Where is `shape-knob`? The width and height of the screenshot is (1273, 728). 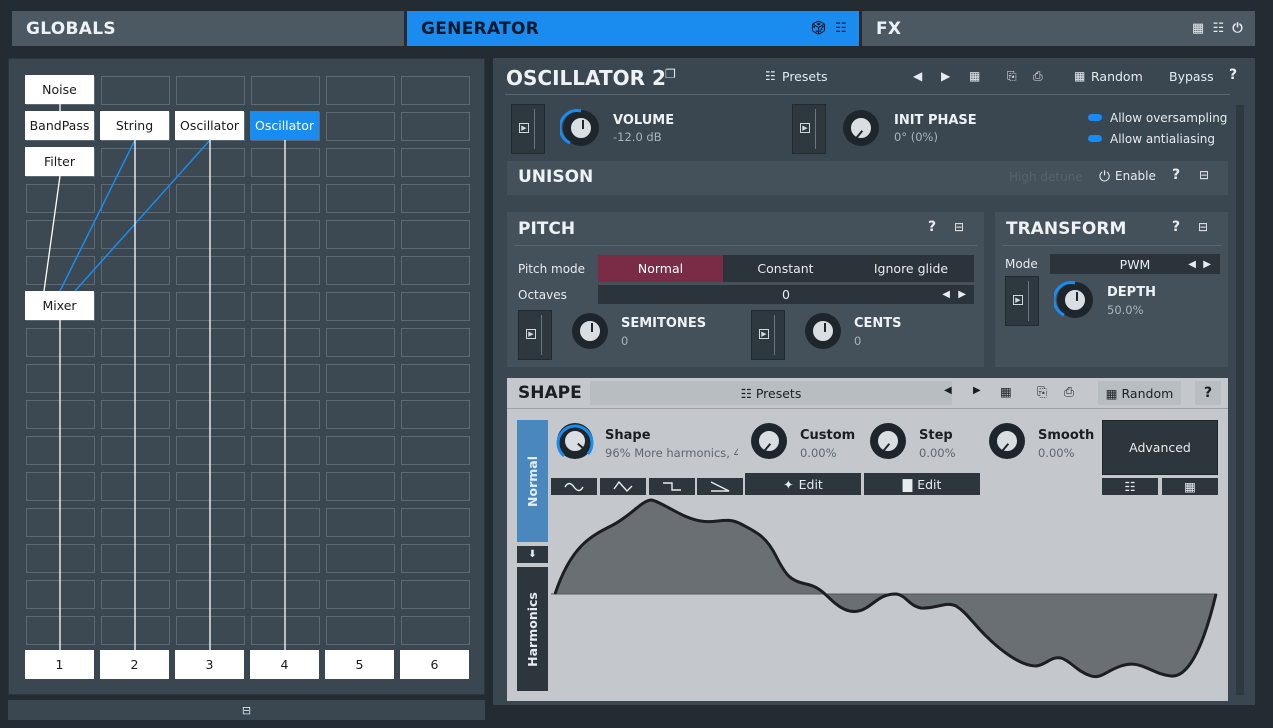
shape-knob is located at coordinates (575, 441).